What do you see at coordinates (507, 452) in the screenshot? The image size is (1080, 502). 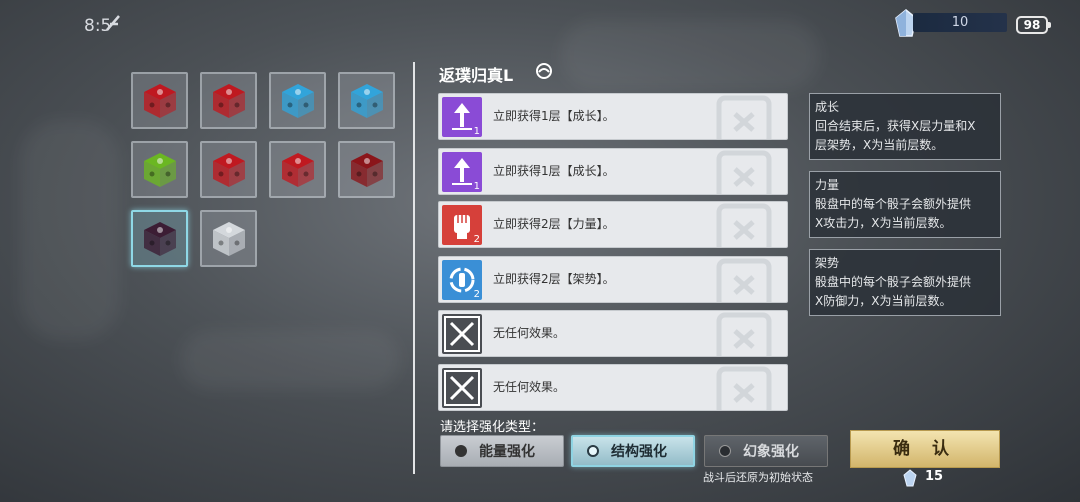 I see `option-label: 能量强化` at bounding box center [507, 452].